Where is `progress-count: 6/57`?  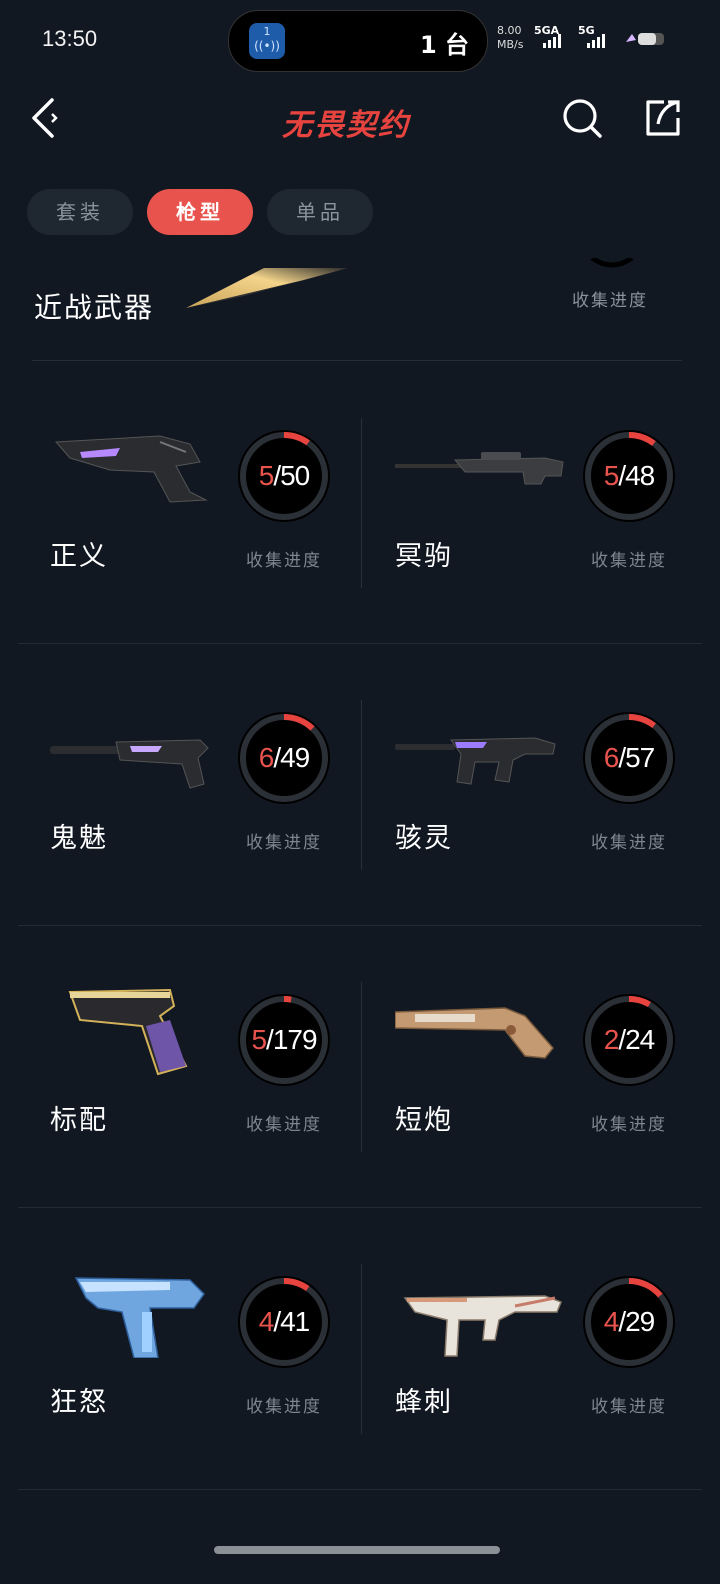
progress-count: 6/57 is located at coordinates (629, 757).